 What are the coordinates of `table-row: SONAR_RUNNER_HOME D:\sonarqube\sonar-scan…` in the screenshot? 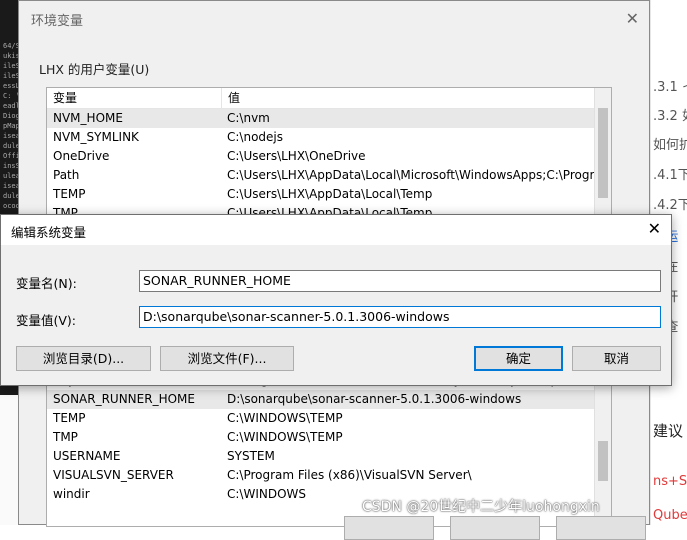 It's located at (329, 399).